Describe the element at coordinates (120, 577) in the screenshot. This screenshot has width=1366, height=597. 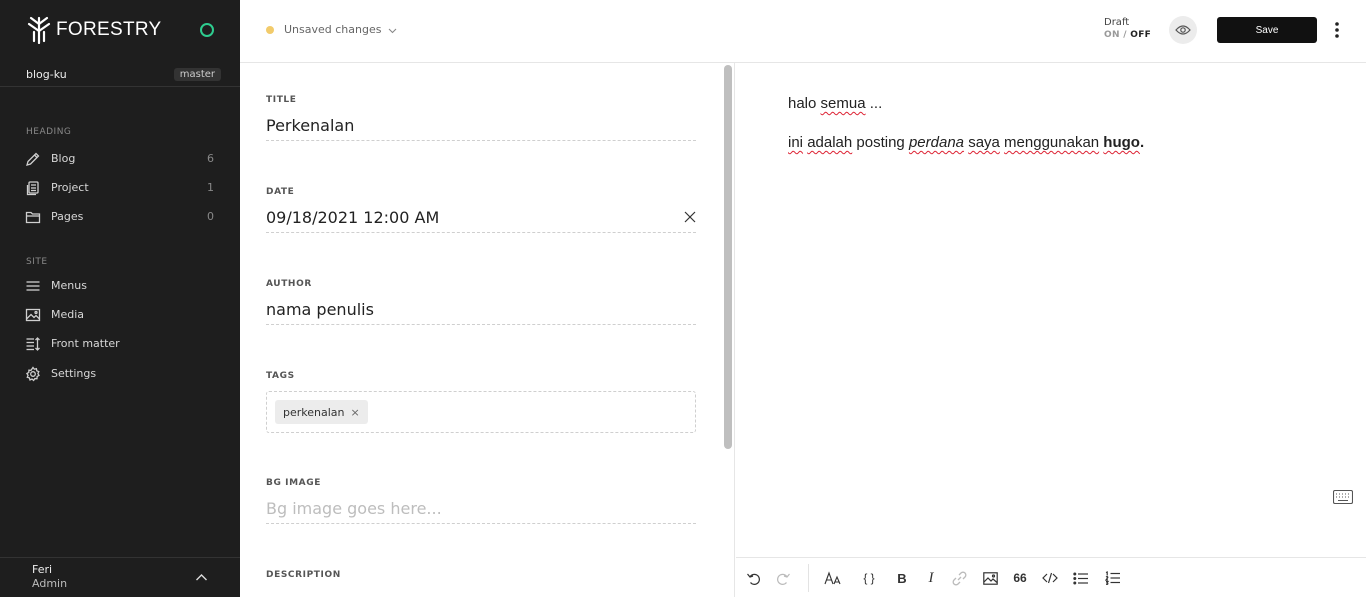
I see `user-menu: Feri Admin` at that location.